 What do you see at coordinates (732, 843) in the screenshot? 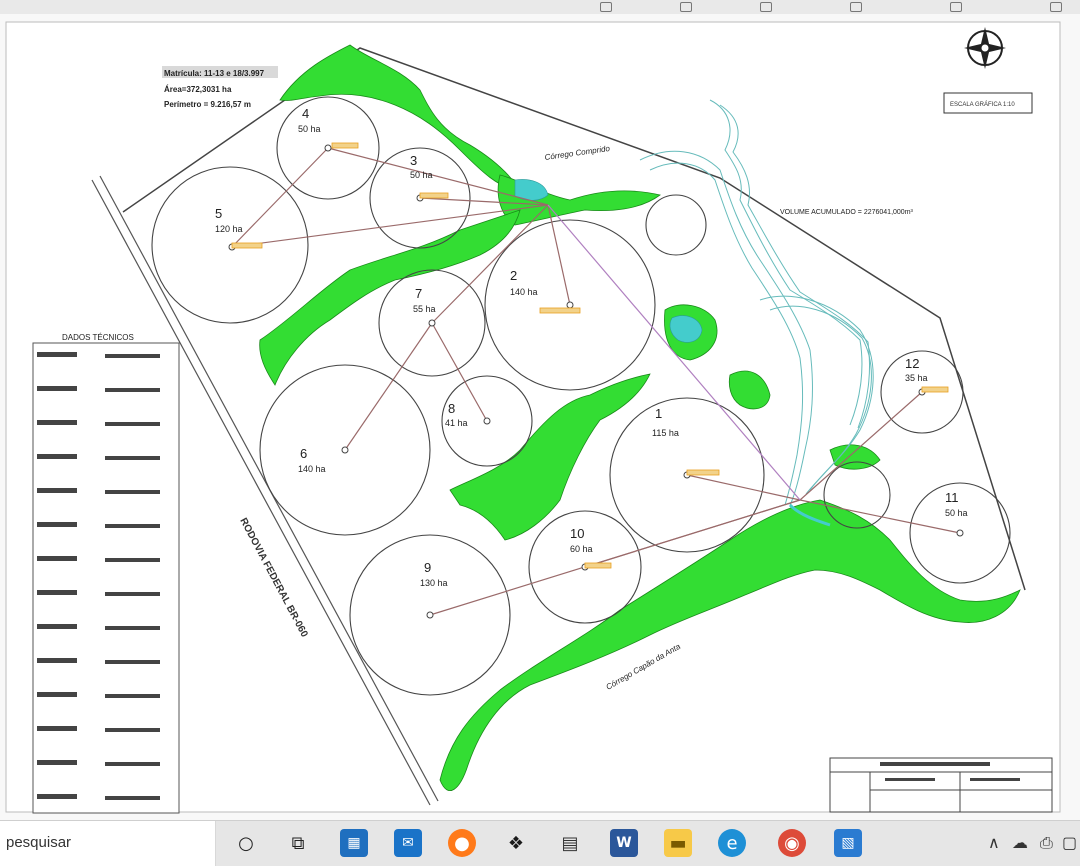
I see `edge-icon: e` at bounding box center [732, 843].